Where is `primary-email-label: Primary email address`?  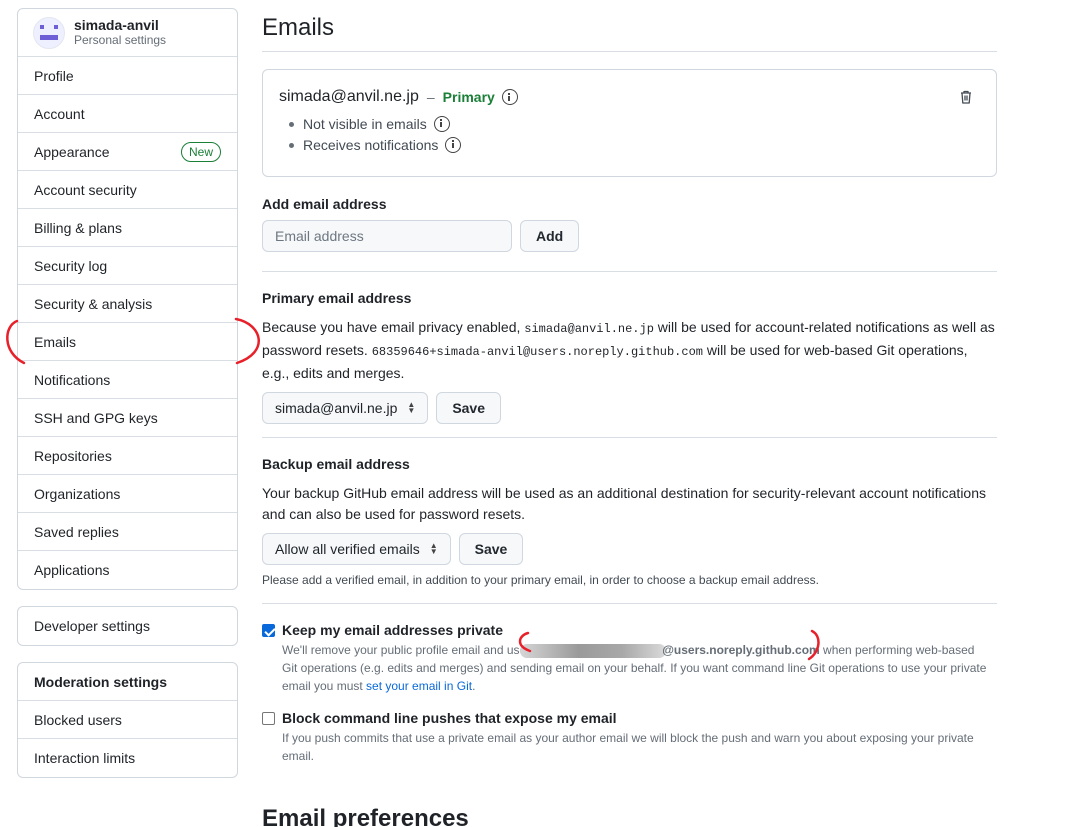
primary-email-label: Primary email address is located at coordinates (337, 298).